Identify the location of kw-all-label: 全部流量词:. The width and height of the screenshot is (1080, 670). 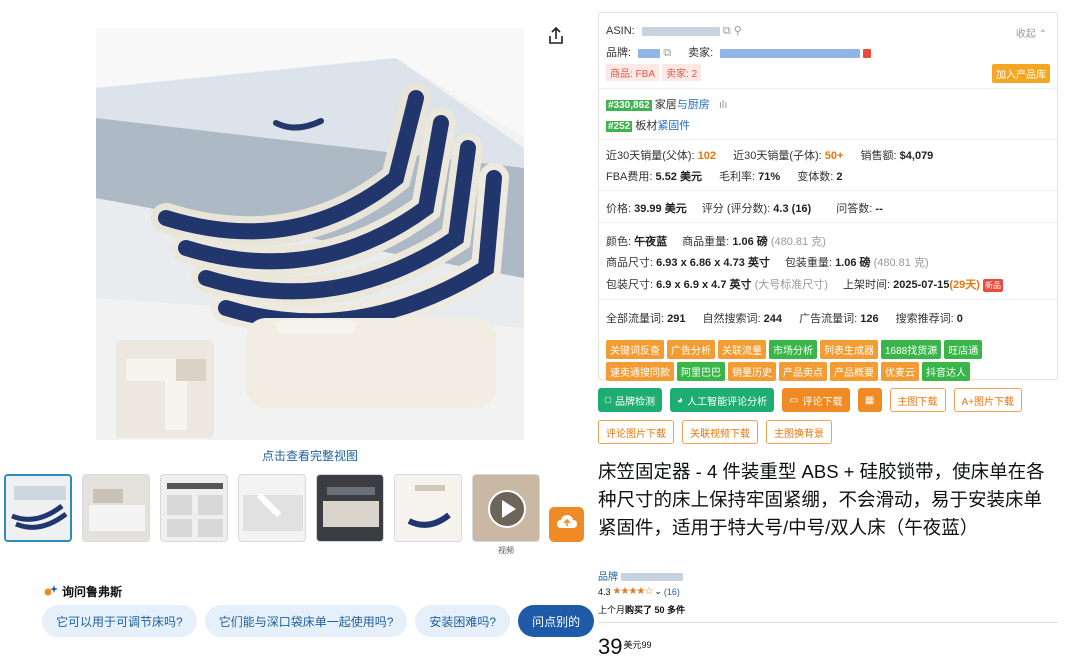
(635, 319).